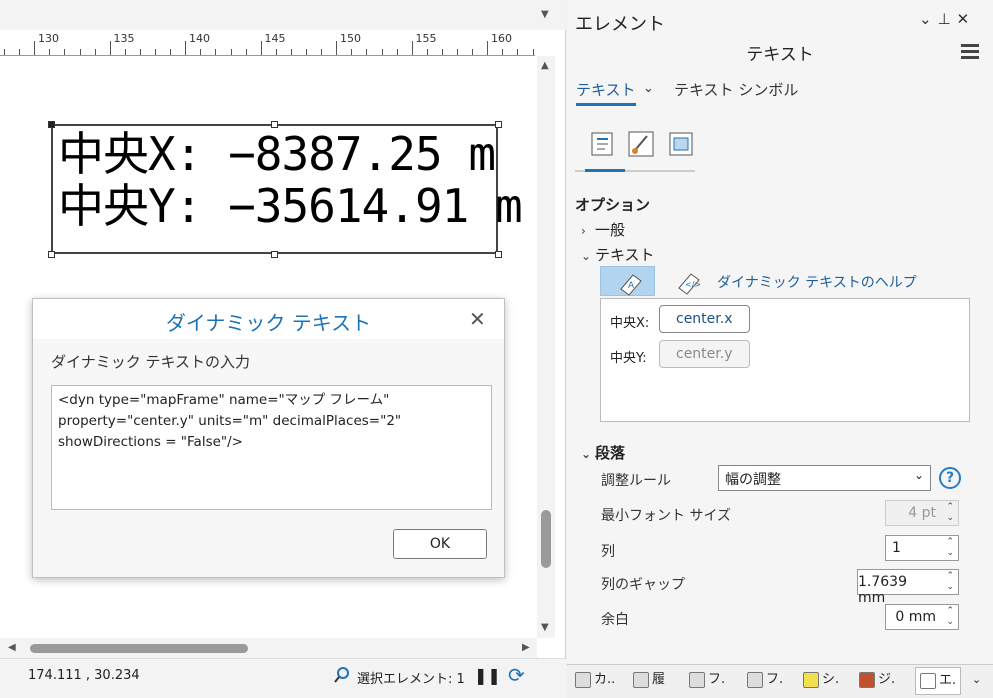  What do you see at coordinates (817, 282) in the screenshot?
I see `dynamic-text-help-link: ダイナミック テキストのヘルプ` at bounding box center [817, 282].